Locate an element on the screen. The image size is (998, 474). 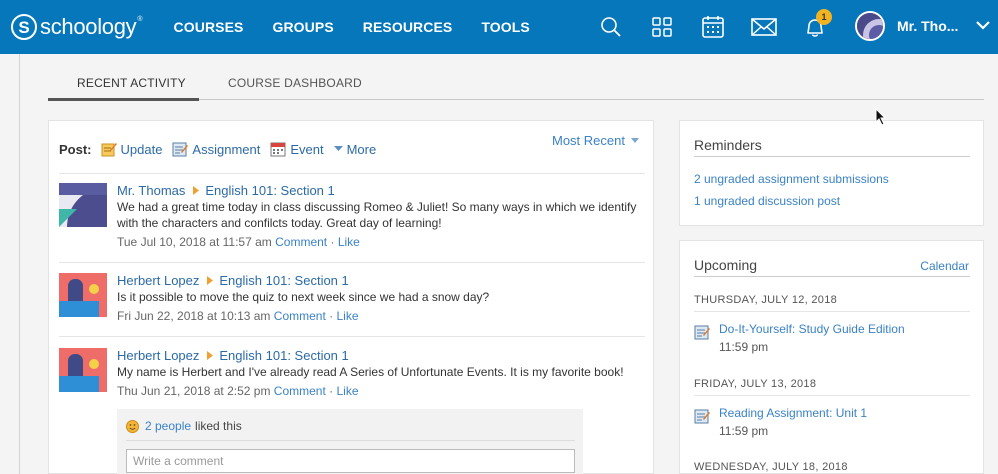
post-author-link: Mr. Thomas is located at coordinates (151, 190).